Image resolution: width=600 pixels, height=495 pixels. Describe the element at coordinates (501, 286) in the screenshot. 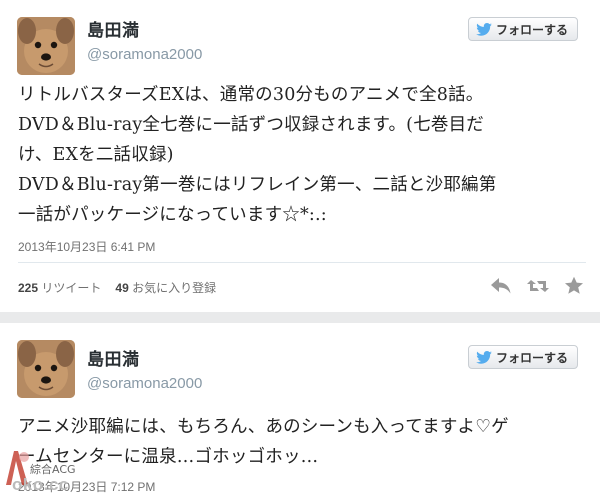

I see `reply-icon` at that location.